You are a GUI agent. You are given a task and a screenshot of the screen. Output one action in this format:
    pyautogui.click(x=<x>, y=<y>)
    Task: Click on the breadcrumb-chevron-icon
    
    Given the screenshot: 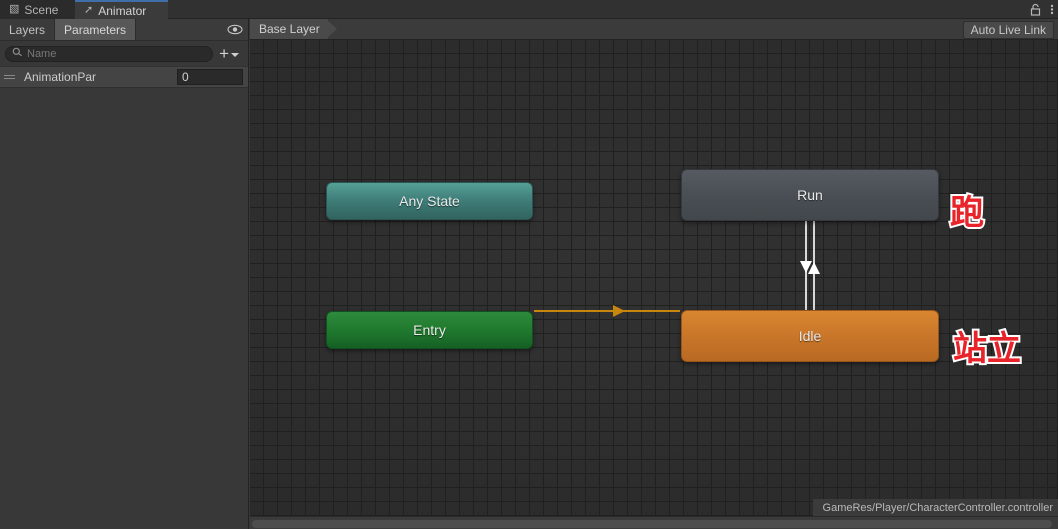 What is the action you would take?
    pyautogui.click(x=331, y=29)
    